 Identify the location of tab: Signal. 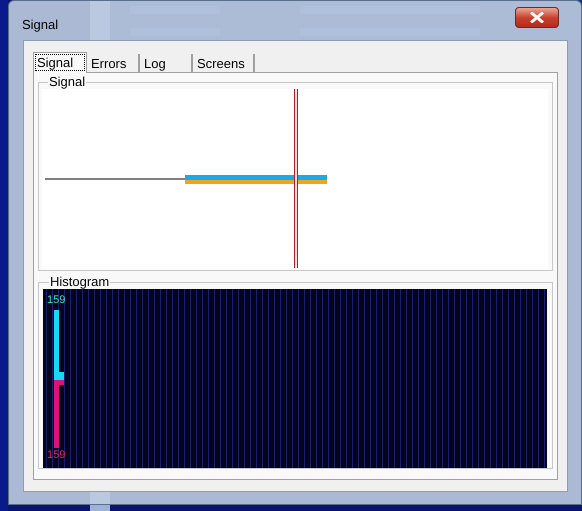
(60, 62).